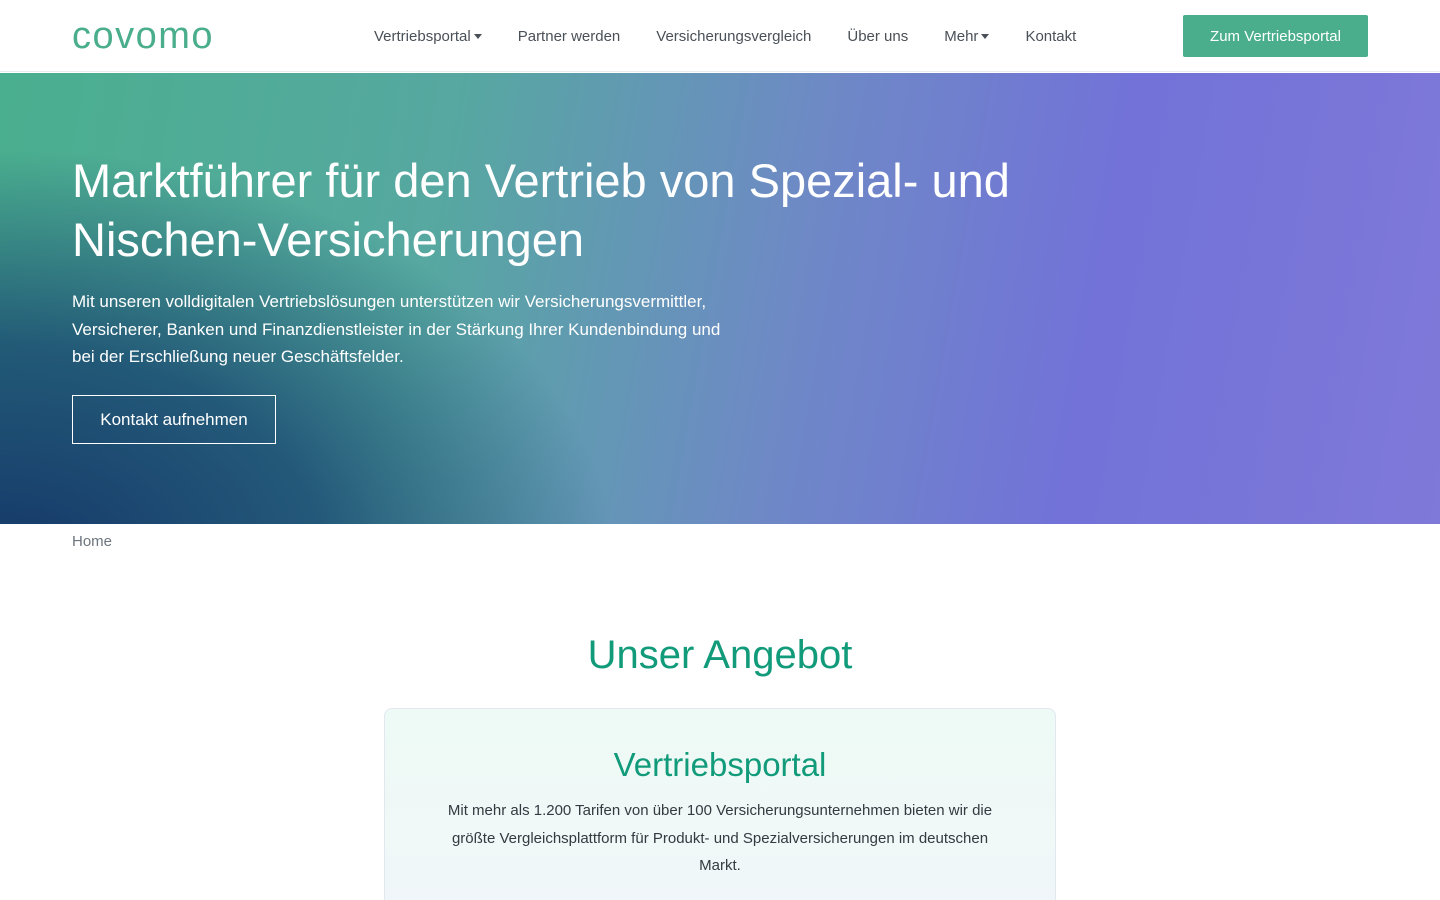  I want to click on offer-section-title: Unser Angebot, so click(720, 655).